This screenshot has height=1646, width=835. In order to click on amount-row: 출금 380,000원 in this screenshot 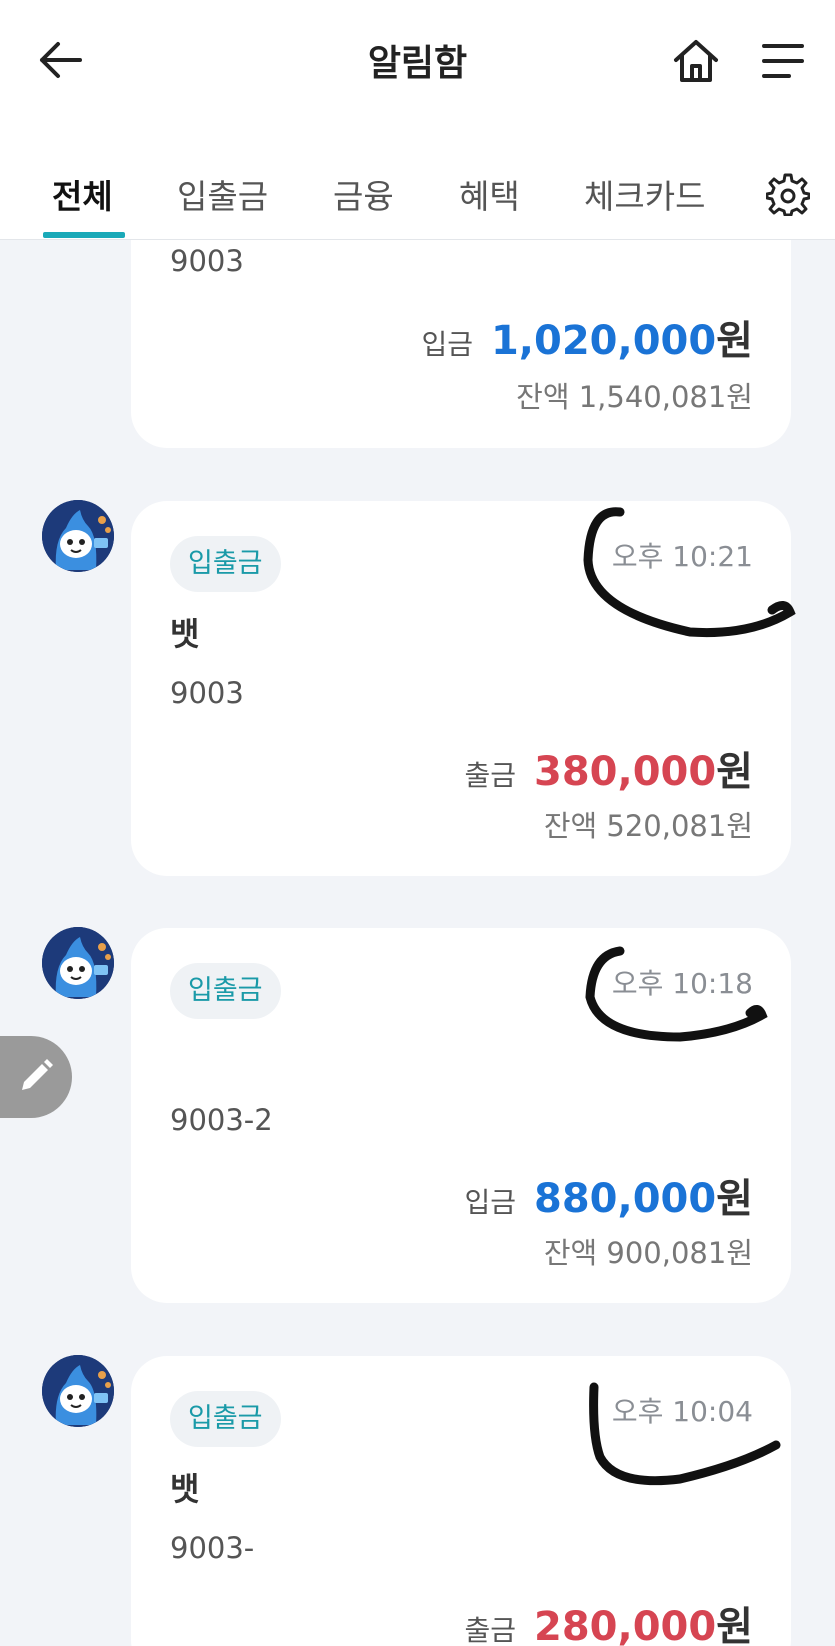, I will do `click(608, 768)`.